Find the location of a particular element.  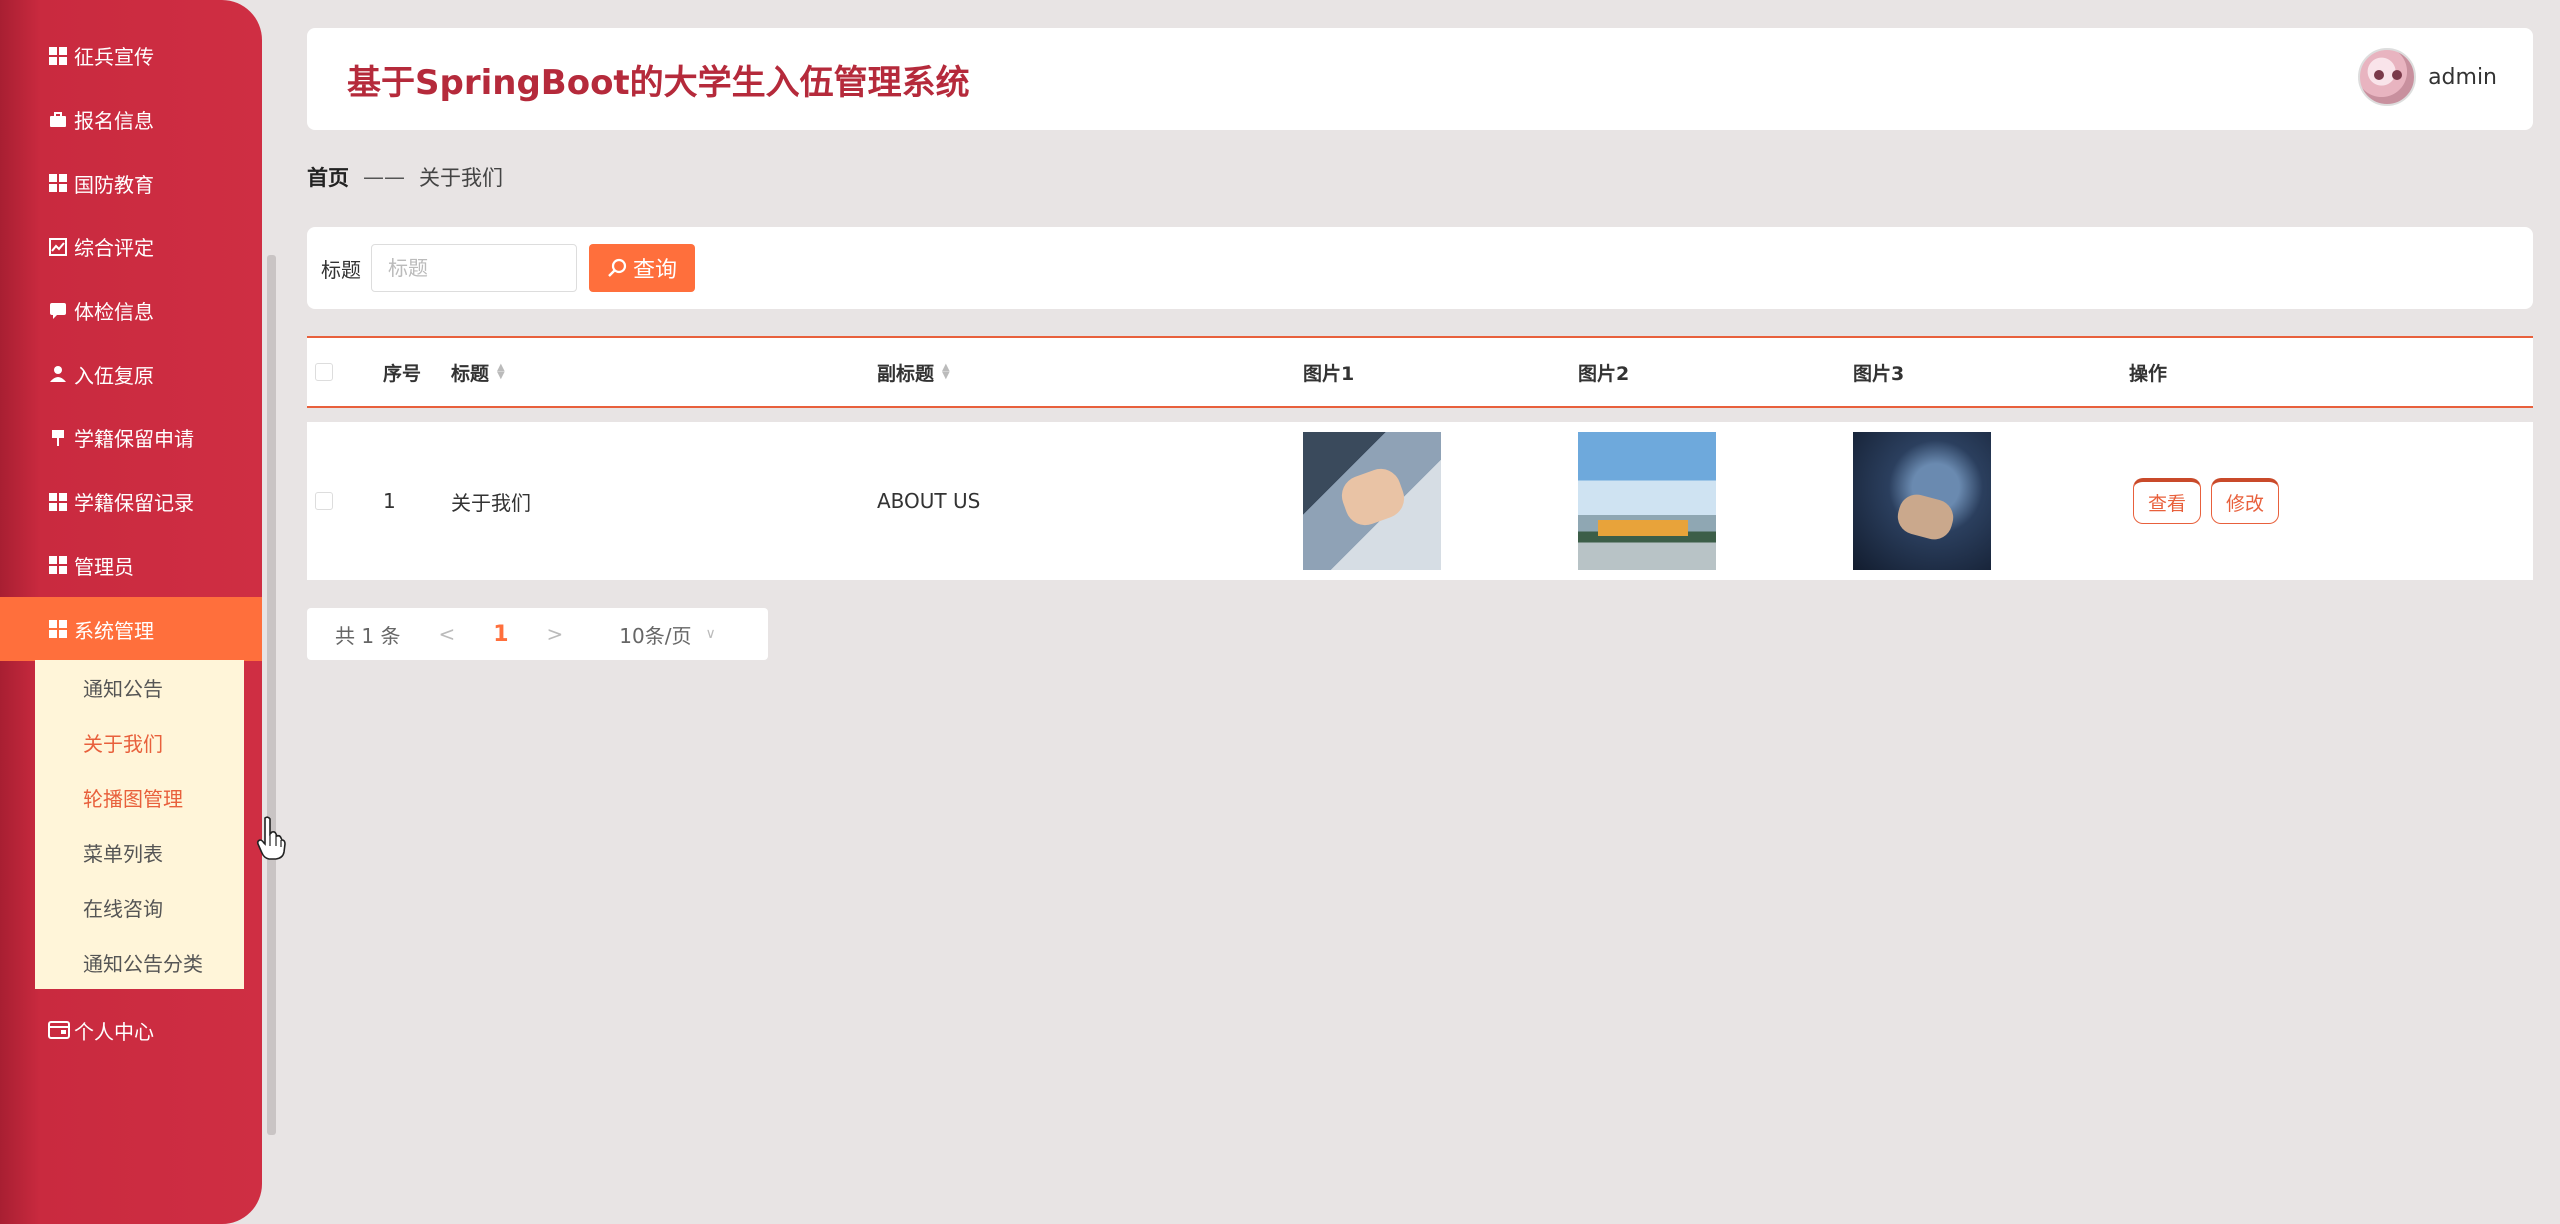

submenu-item-notice-category: 通知公告分类 is located at coordinates (139, 962).